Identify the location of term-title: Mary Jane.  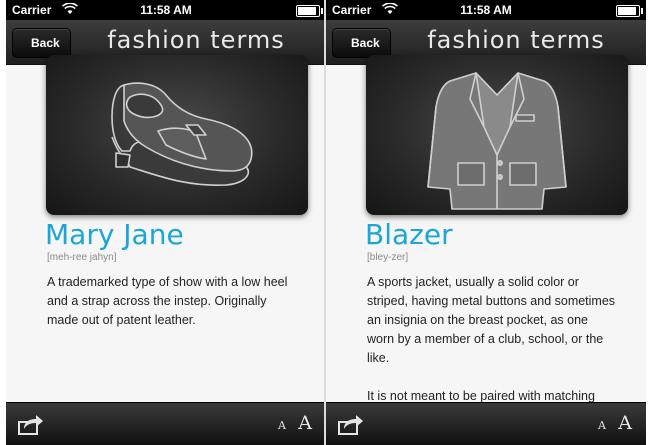
(114, 234).